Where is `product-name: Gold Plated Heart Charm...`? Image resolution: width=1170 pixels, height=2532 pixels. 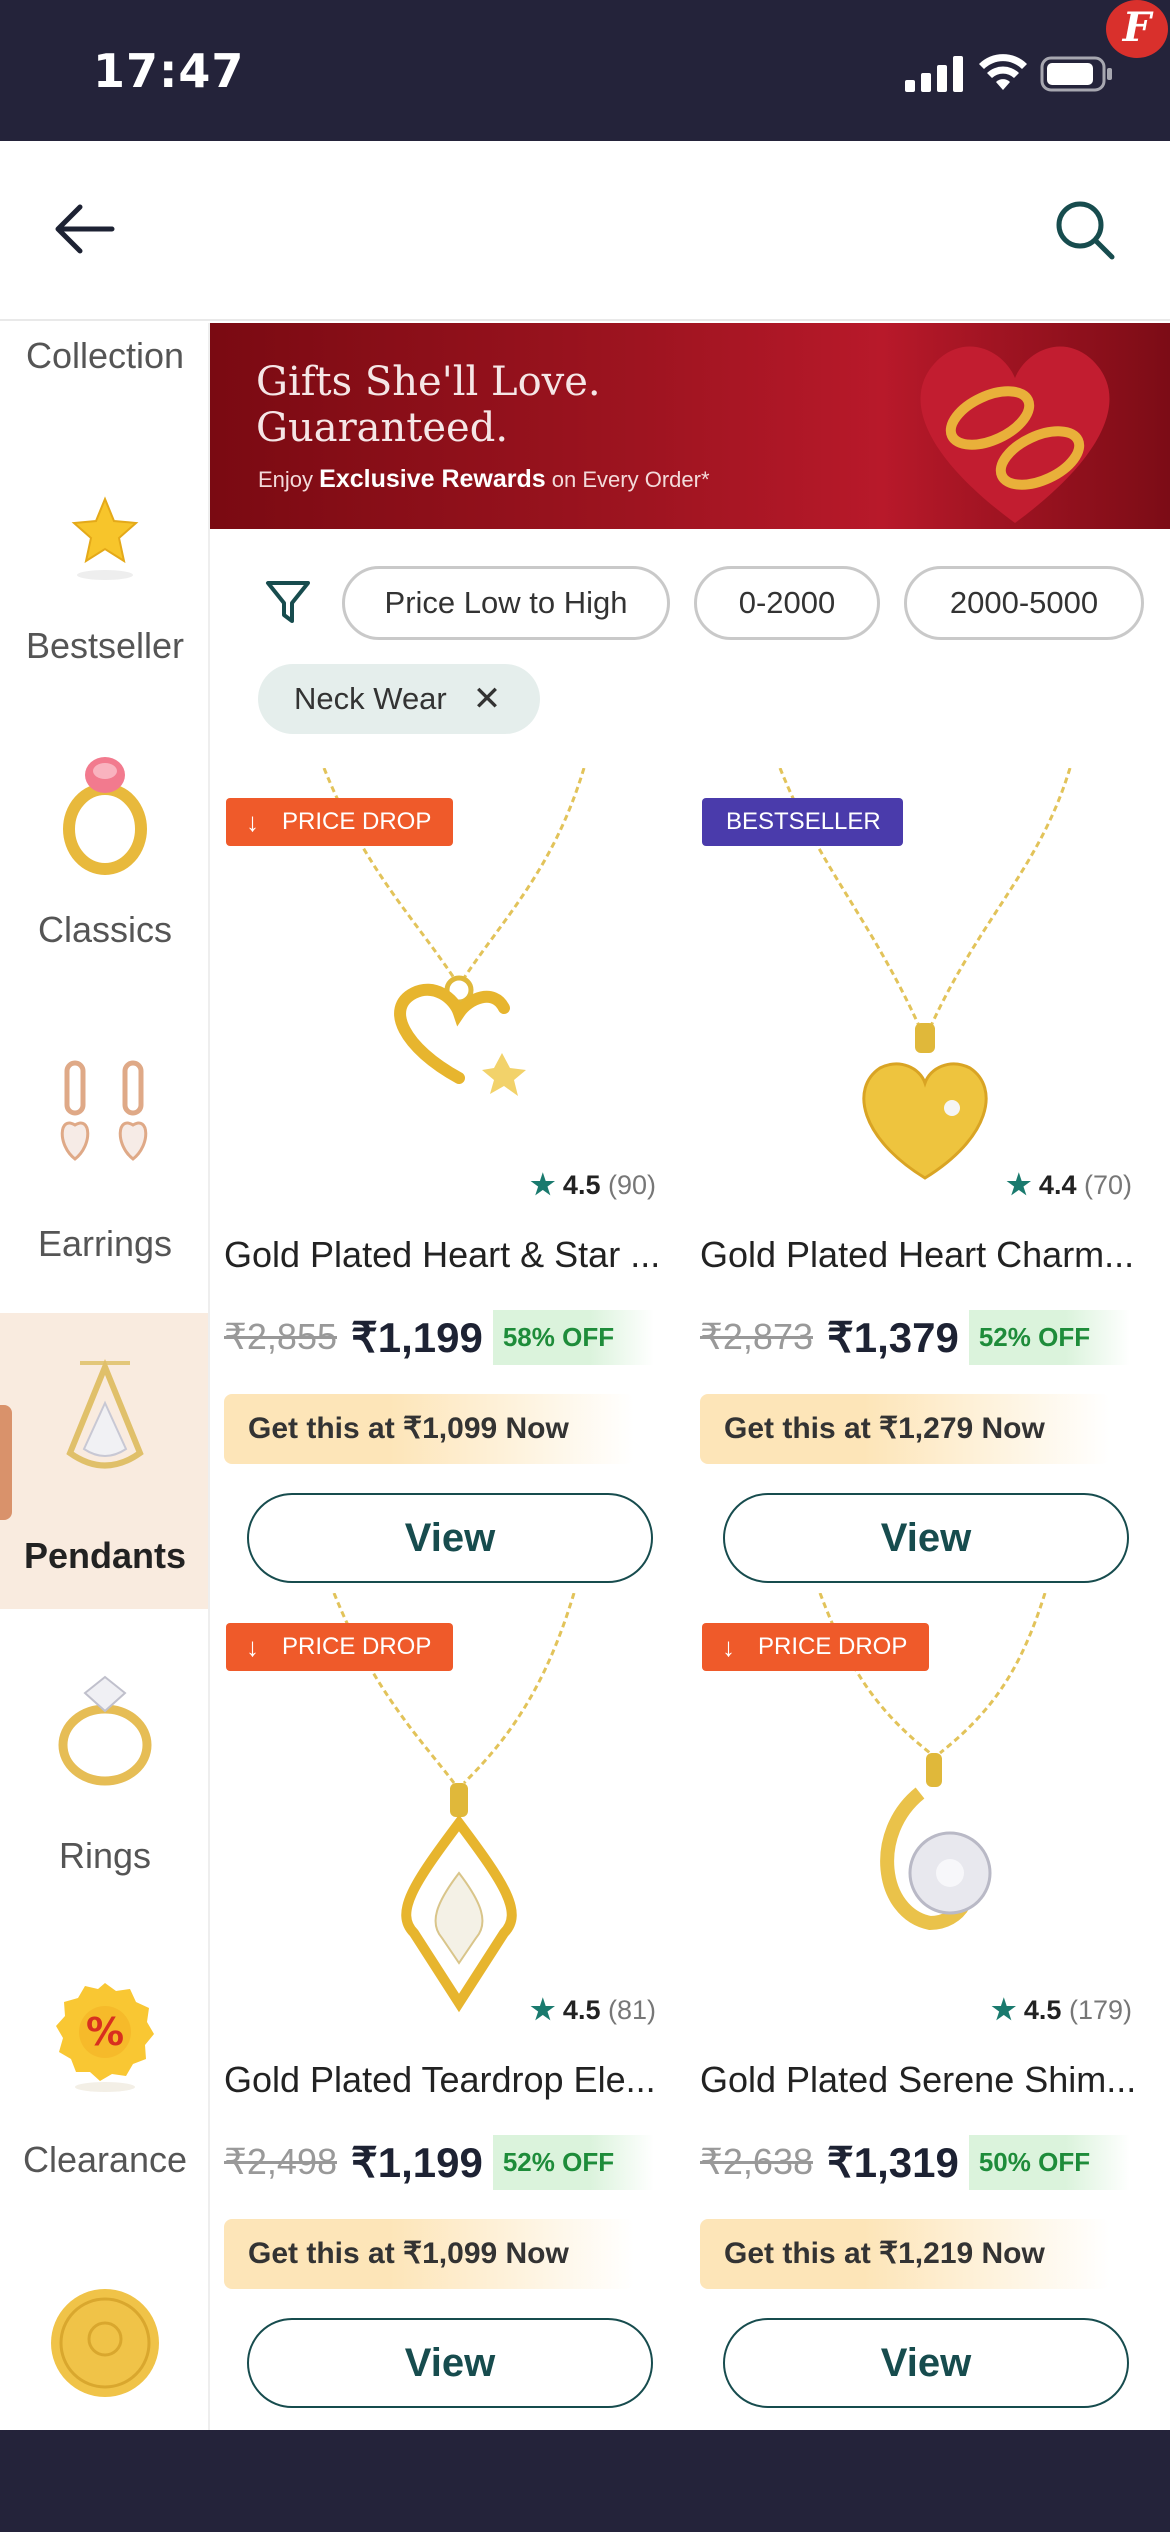
product-name: Gold Plated Heart Charm... is located at coordinates (930, 1255).